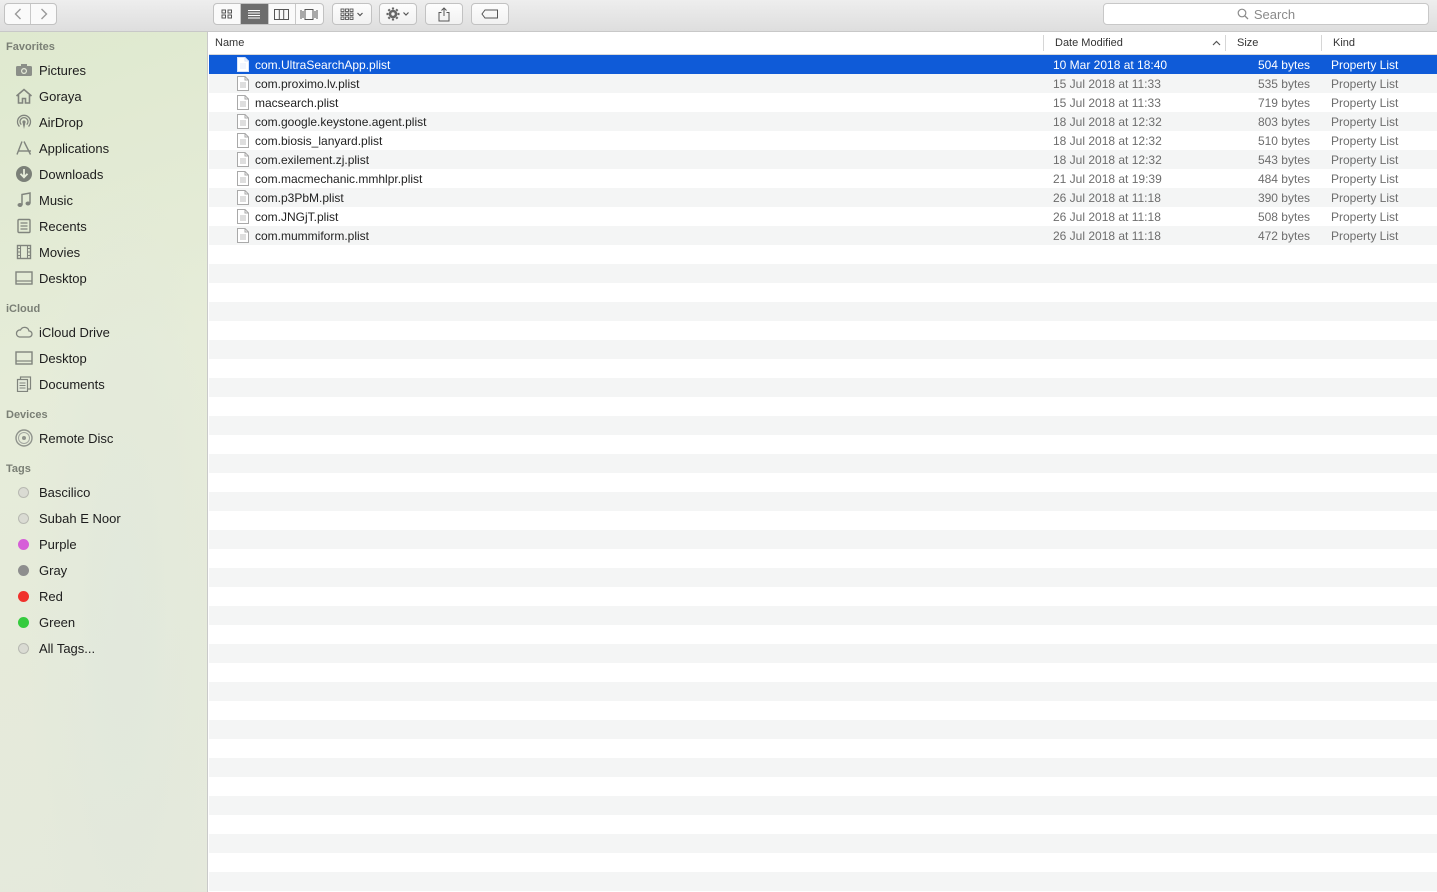 The width and height of the screenshot is (1437, 892). I want to click on sidebar-item-airdrop: AirDrop, so click(48, 122).